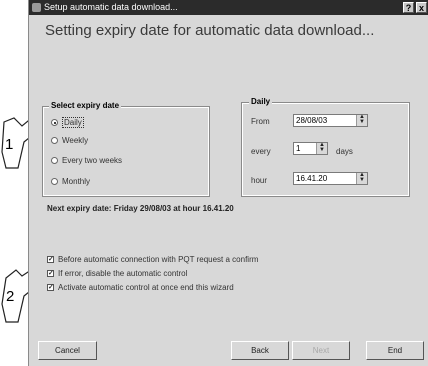 The height and width of the screenshot is (366, 428). Describe the element at coordinates (10, 296) in the screenshot. I see `callout-number-2: 2` at that location.